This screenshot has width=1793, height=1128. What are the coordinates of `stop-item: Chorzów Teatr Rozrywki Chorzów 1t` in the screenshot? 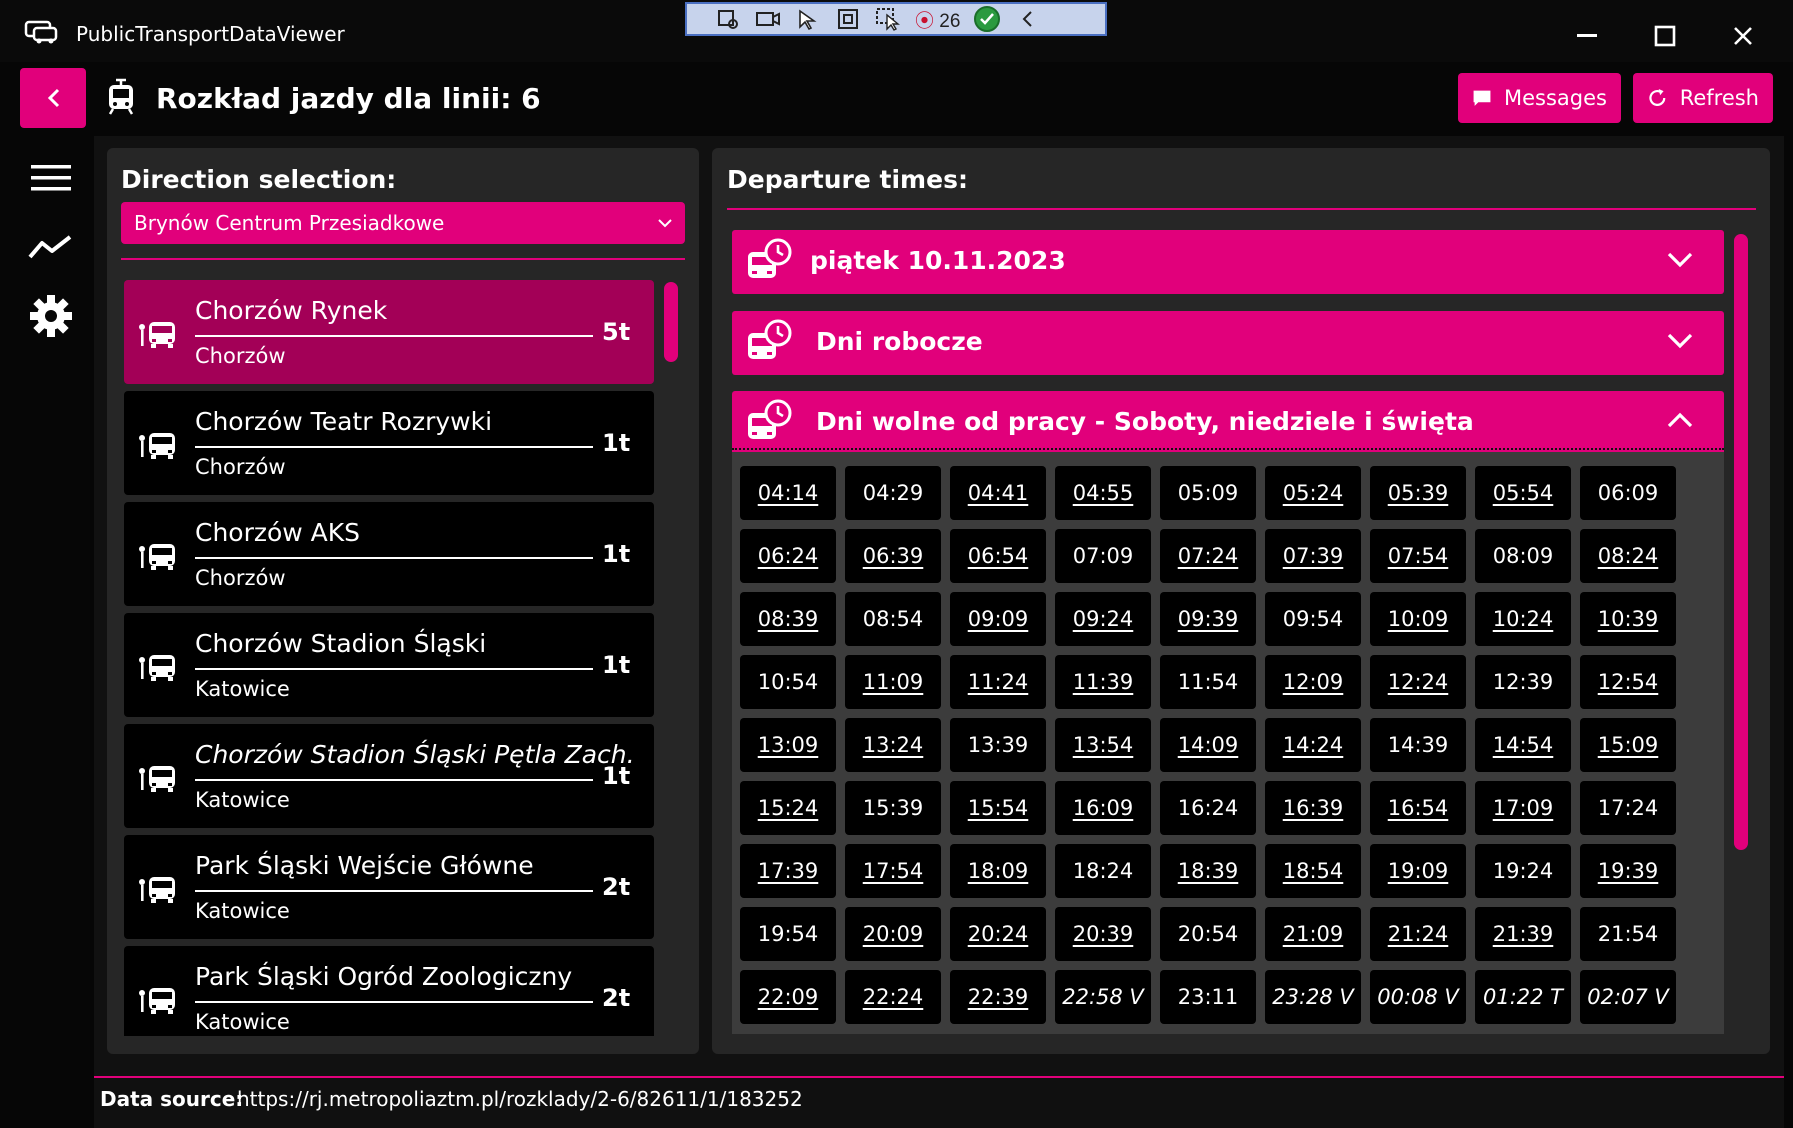 It's located at (389, 443).